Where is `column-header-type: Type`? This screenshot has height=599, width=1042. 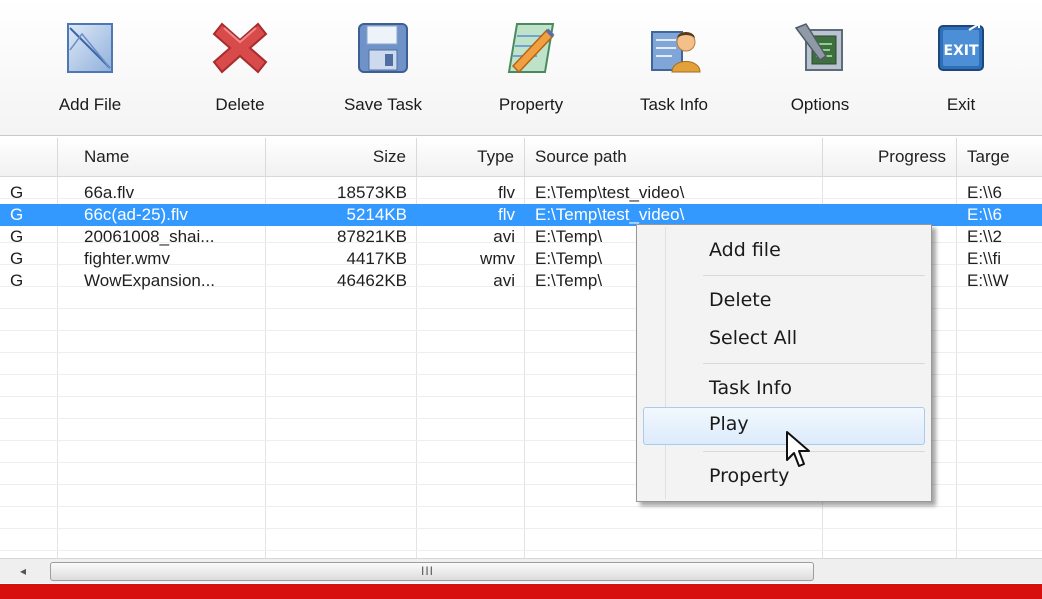
column-header-type: Type is located at coordinates (471, 157).